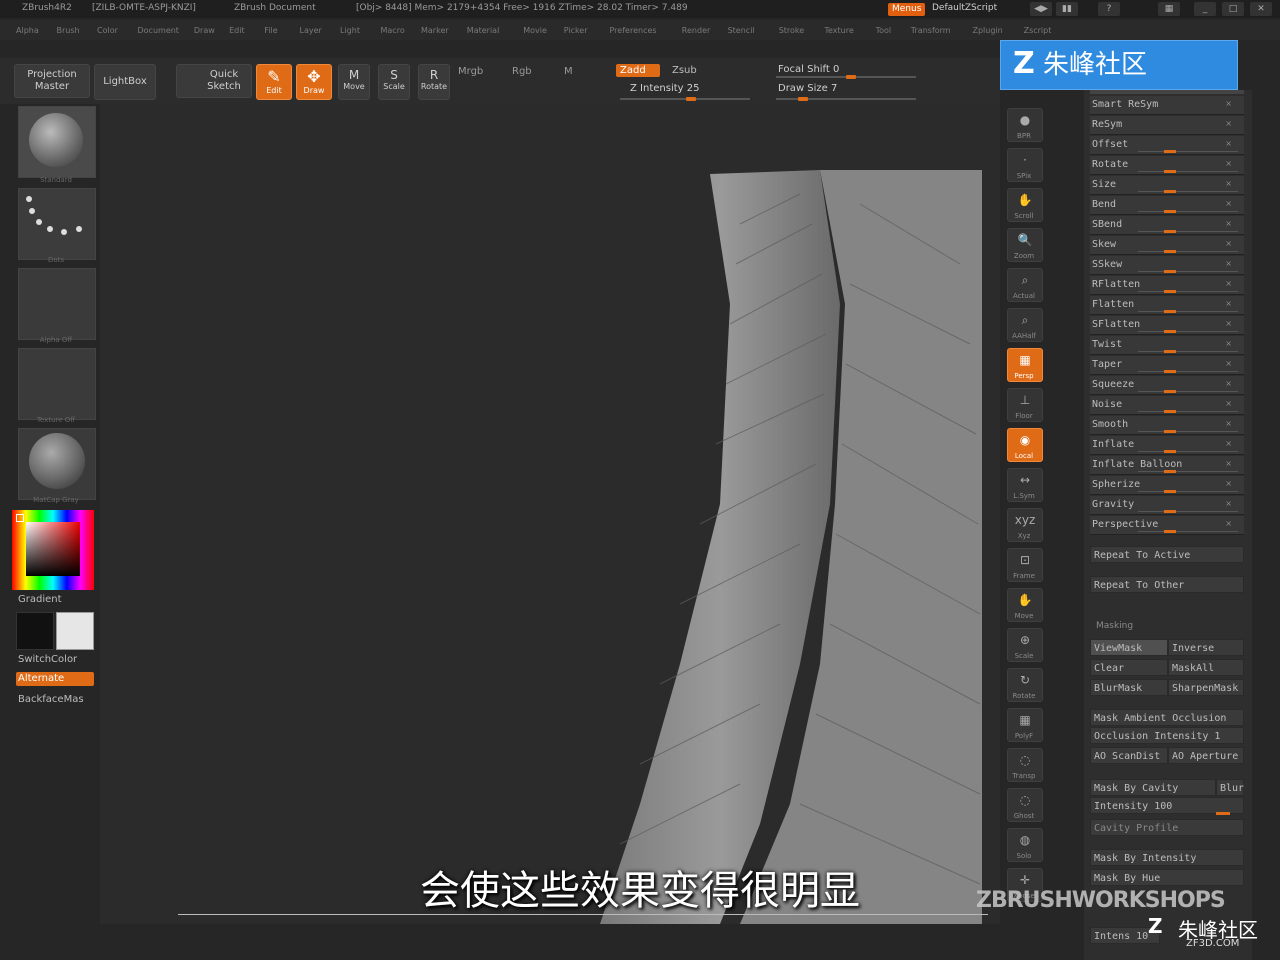 This screenshot has width=1280, height=960. What do you see at coordinates (350, 30) in the screenshot?
I see `menu-item-light: Light` at bounding box center [350, 30].